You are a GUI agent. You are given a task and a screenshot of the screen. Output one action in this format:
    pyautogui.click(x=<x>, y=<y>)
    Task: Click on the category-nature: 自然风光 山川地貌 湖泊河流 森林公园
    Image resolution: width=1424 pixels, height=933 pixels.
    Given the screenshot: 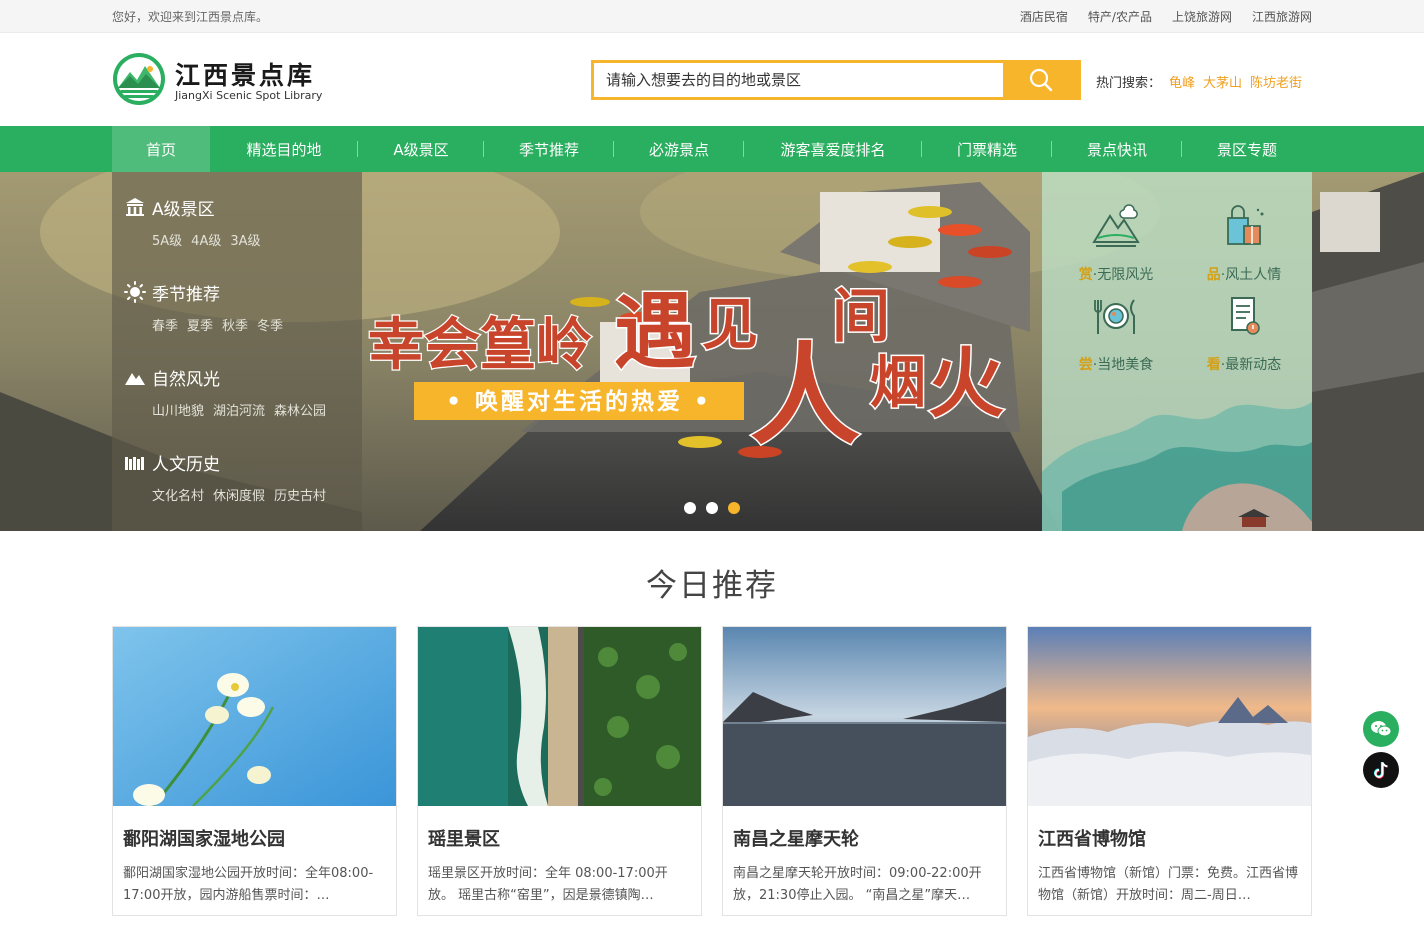 What is the action you would take?
    pyautogui.click(x=225, y=391)
    